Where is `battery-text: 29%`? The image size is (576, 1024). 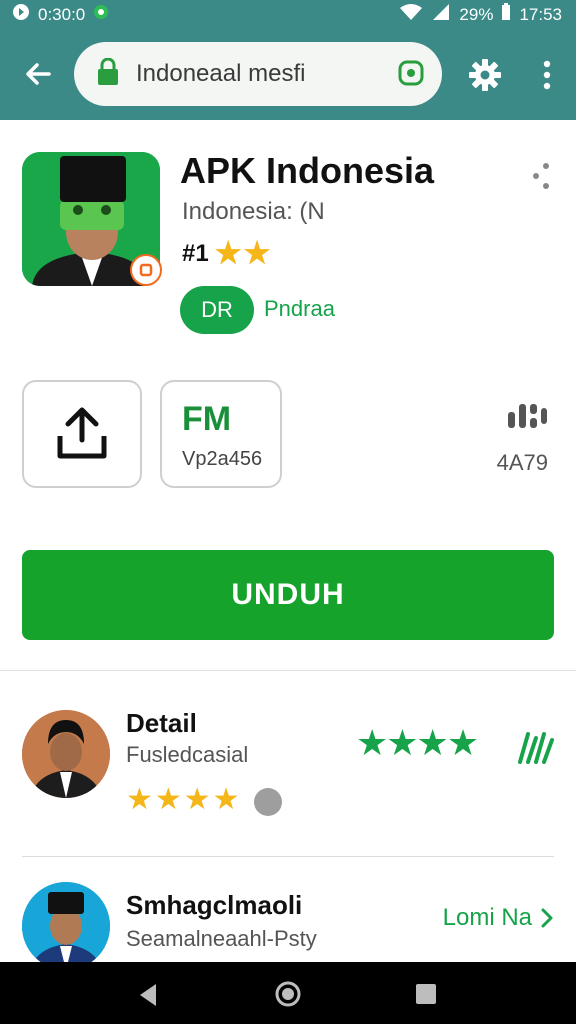
battery-text: 29% is located at coordinates (476, 14).